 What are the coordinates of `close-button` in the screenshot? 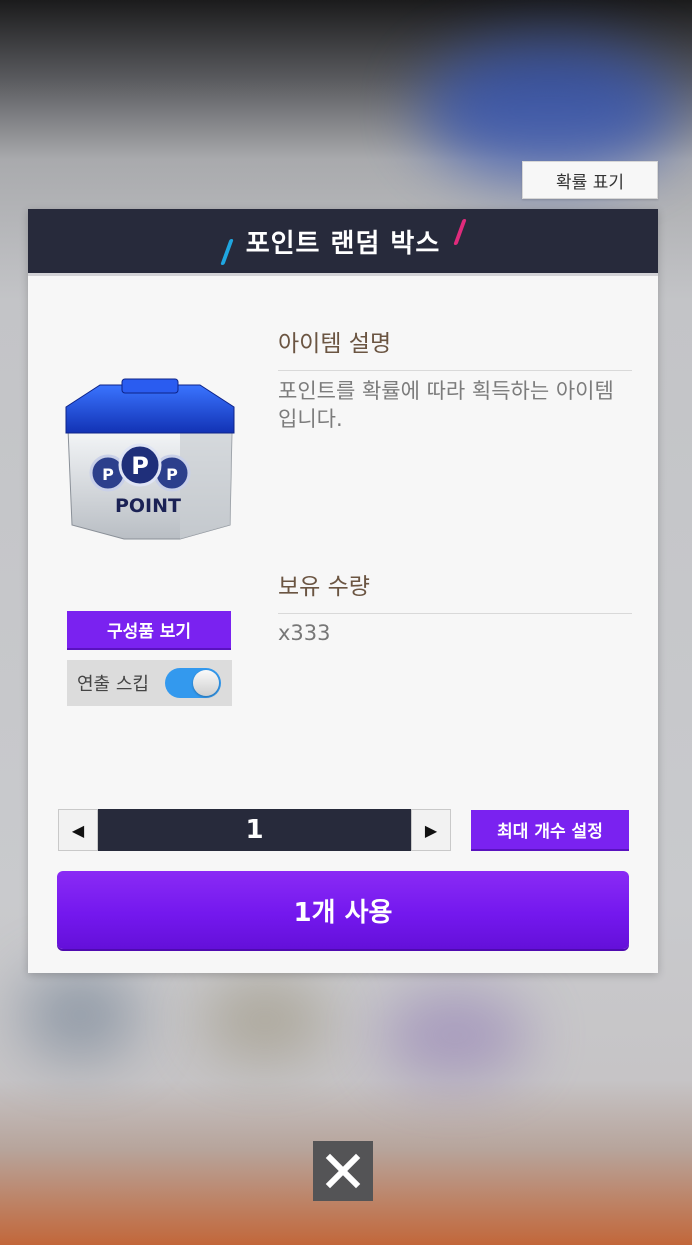 It's located at (343, 1171).